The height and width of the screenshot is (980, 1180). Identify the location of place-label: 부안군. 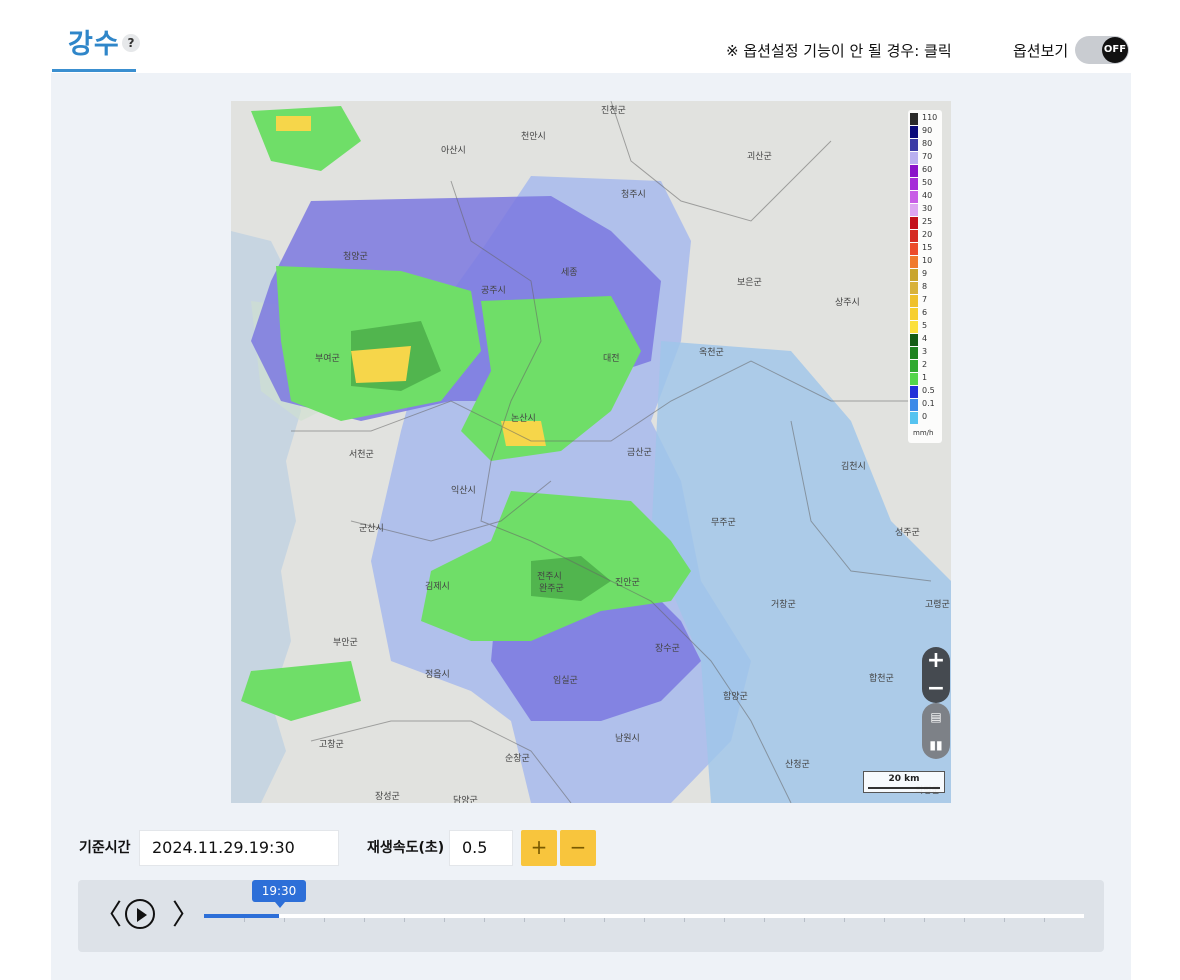
(345, 643).